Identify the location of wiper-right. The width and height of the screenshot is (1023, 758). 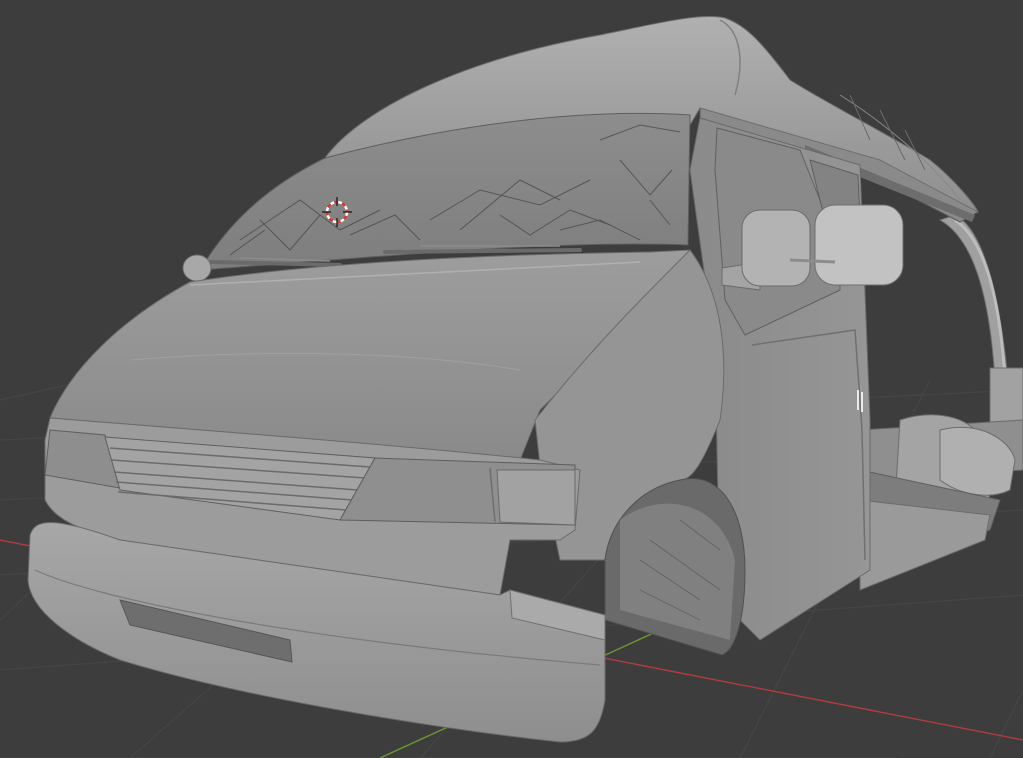
(482, 251).